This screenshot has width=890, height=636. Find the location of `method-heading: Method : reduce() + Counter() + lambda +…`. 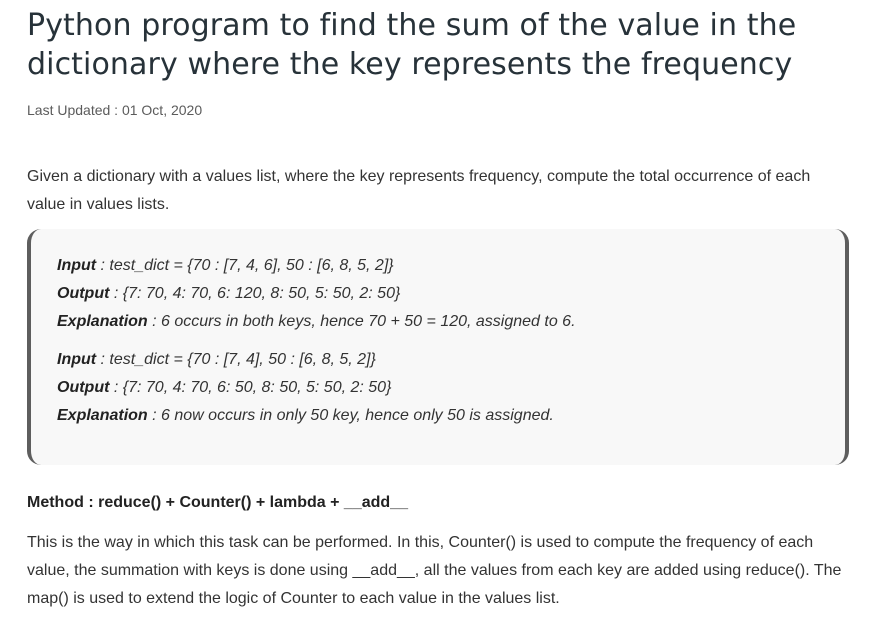

method-heading: Method : reduce() + Counter() + lambda +… is located at coordinates (217, 502).